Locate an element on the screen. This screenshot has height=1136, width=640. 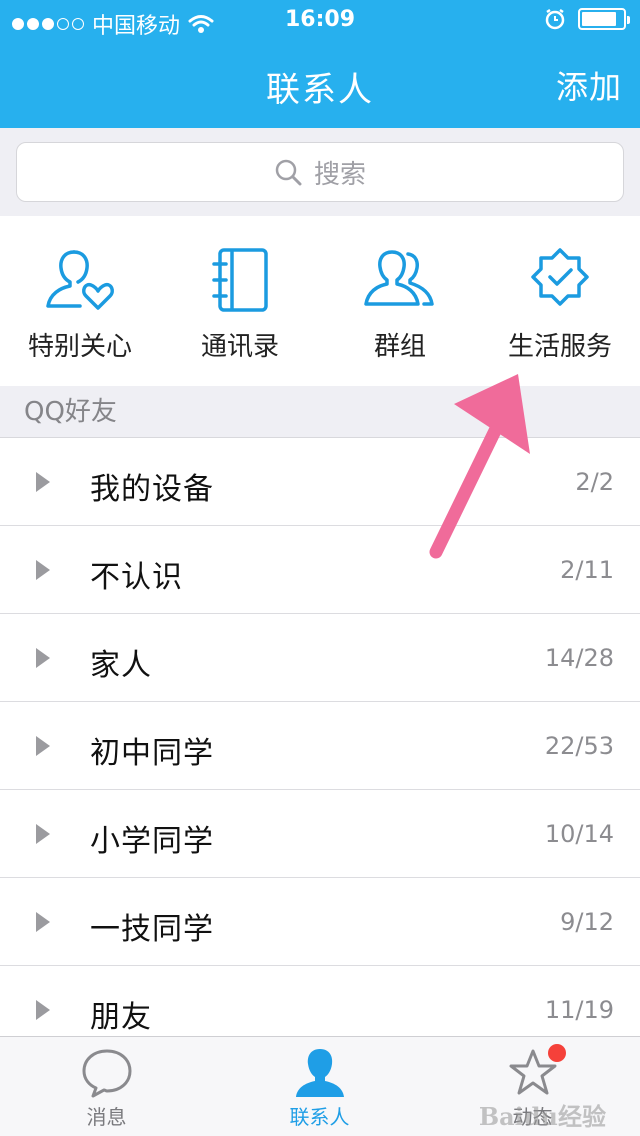
search-input: 搜索 is located at coordinates (320, 172).